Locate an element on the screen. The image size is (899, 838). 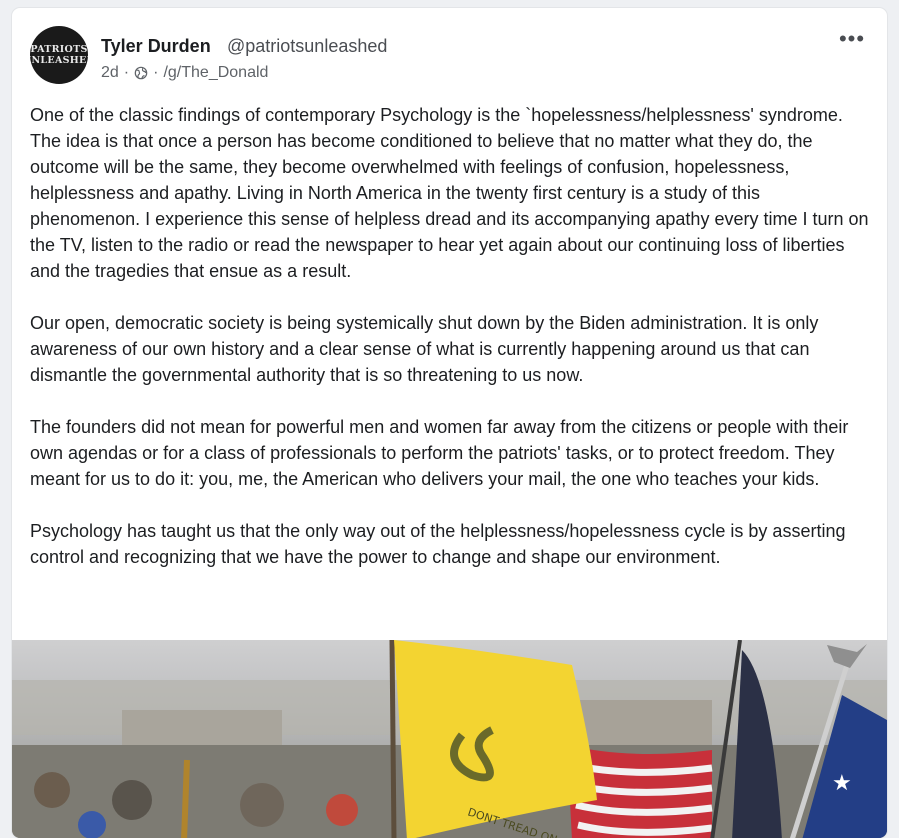
avatar-text-line-2: UNLEASHED is located at coordinates (59, 60).